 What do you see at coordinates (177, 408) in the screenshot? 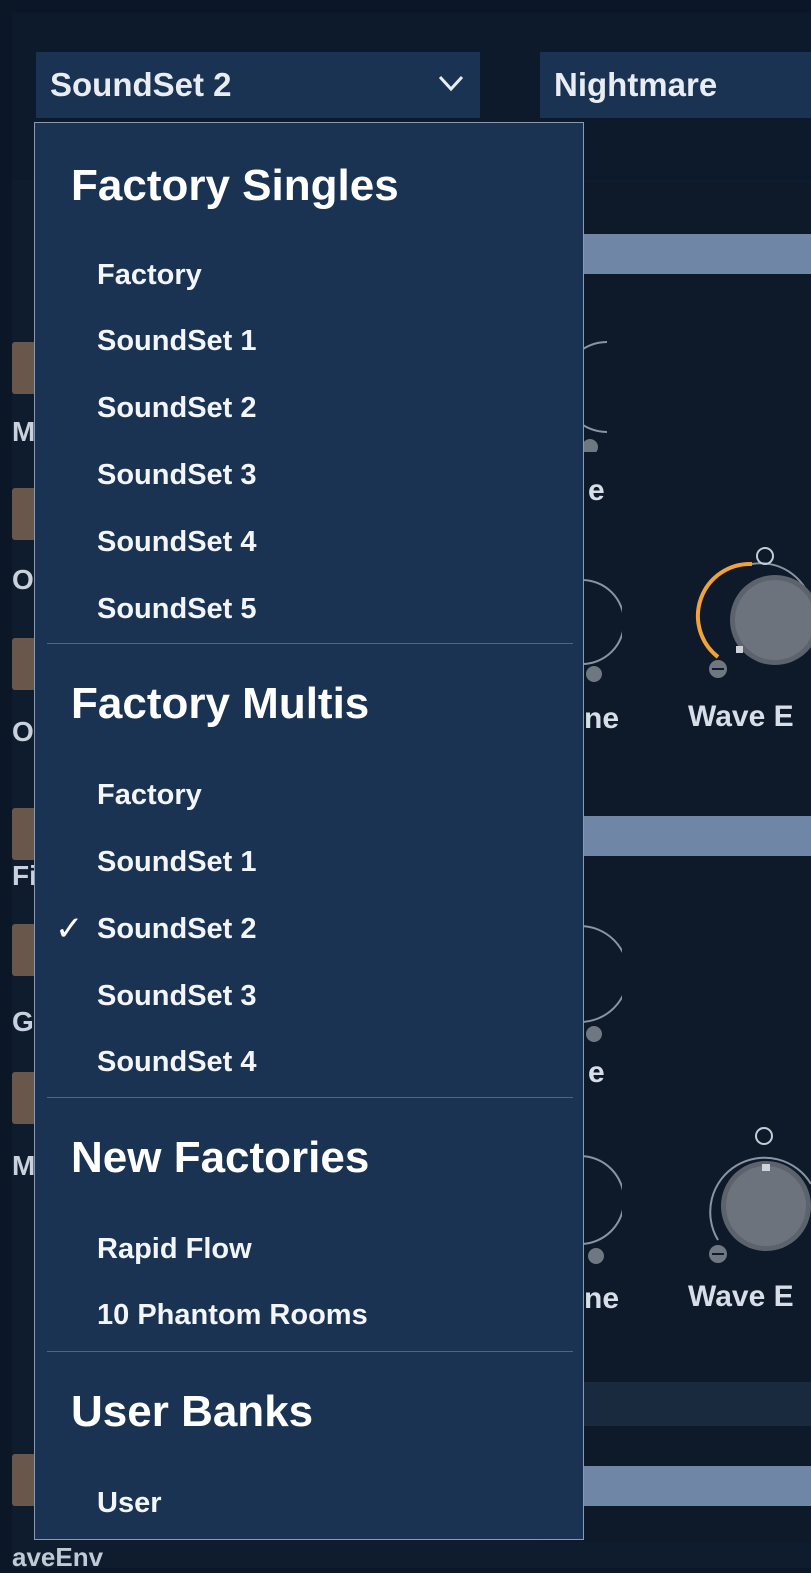
I see `menu-item-soundset-2: SoundSet 2` at bounding box center [177, 408].